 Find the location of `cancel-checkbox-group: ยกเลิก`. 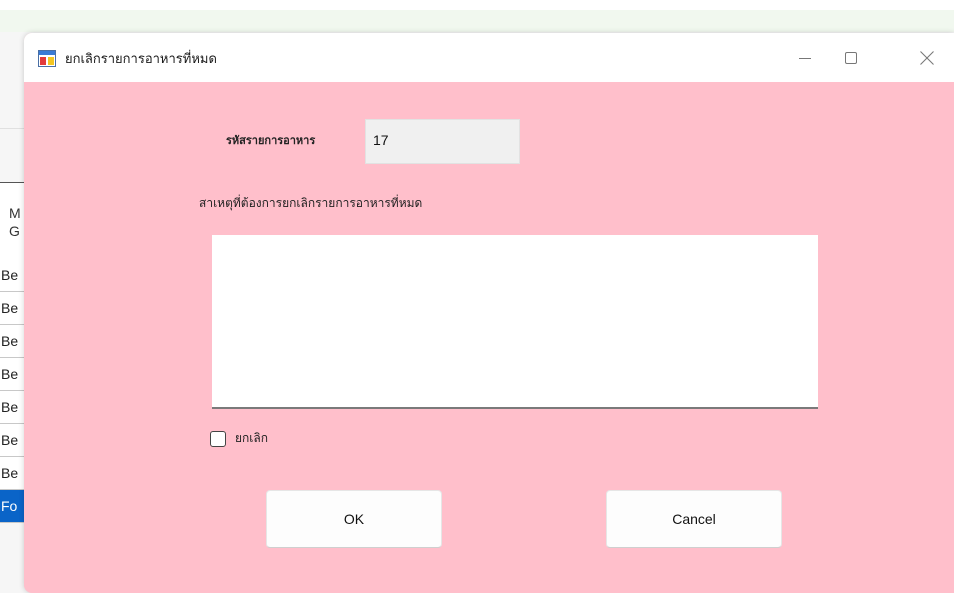

cancel-checkbox-group: ยกเลิก is located at coordinates (239, 438).